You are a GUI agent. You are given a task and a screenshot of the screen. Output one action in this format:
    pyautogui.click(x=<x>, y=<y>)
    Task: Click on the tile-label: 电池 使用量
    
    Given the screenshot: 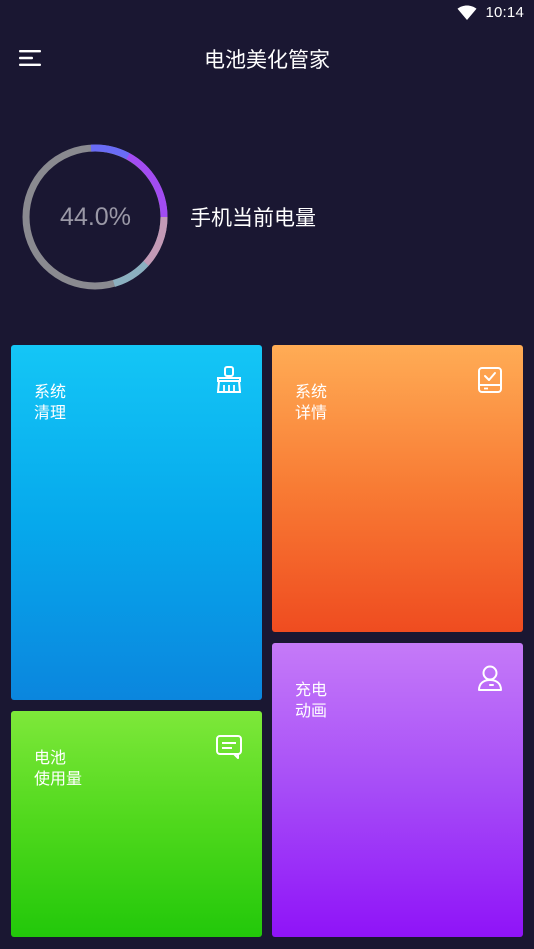 What is the action you would take?
    pyautogui.click(x=58, y=768)
    